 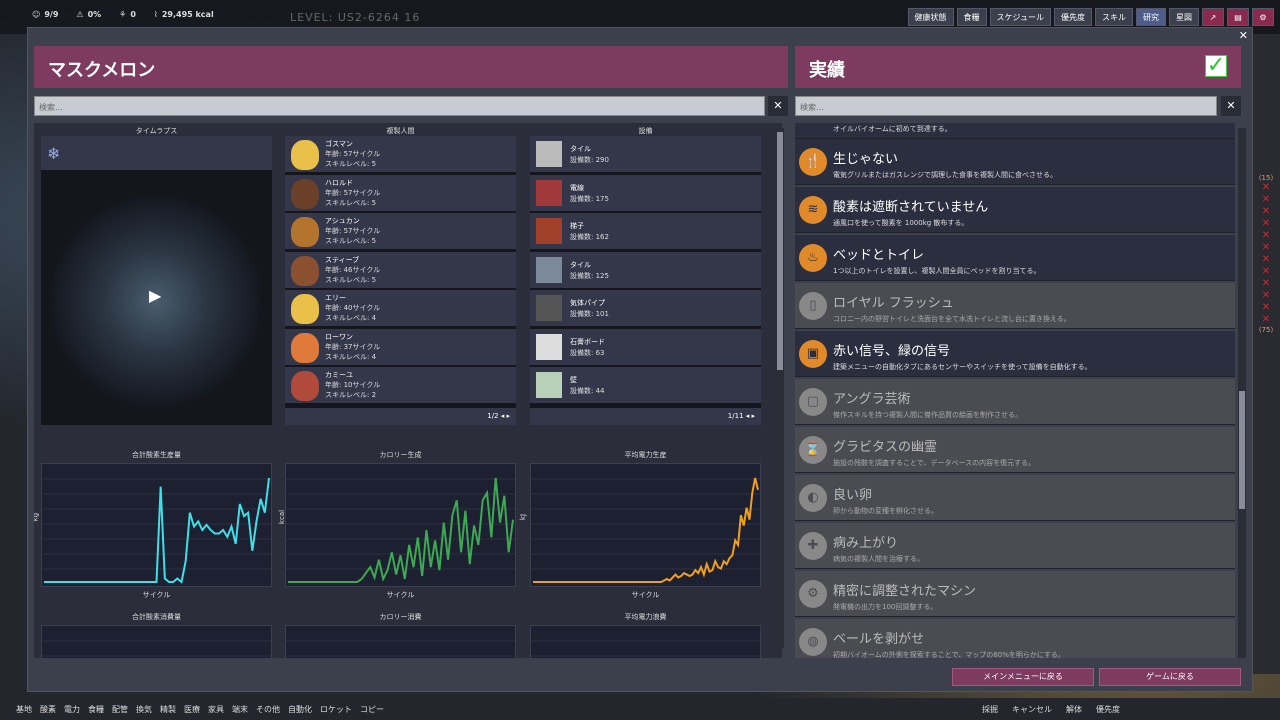 I want to click on build-category: 医療, so click(x=192, y=709).